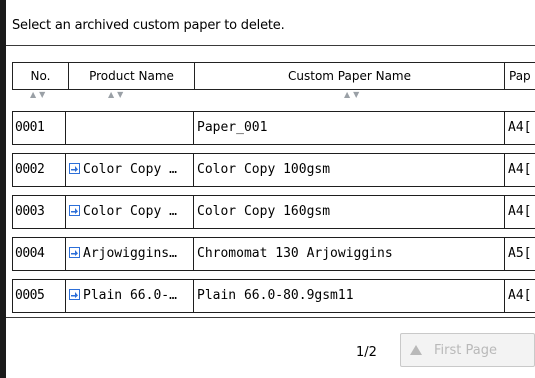  What do you see at coordinates (416, 350) in the screenshot?
I see `triangle-up-icon` at bounding box center [416, 350].